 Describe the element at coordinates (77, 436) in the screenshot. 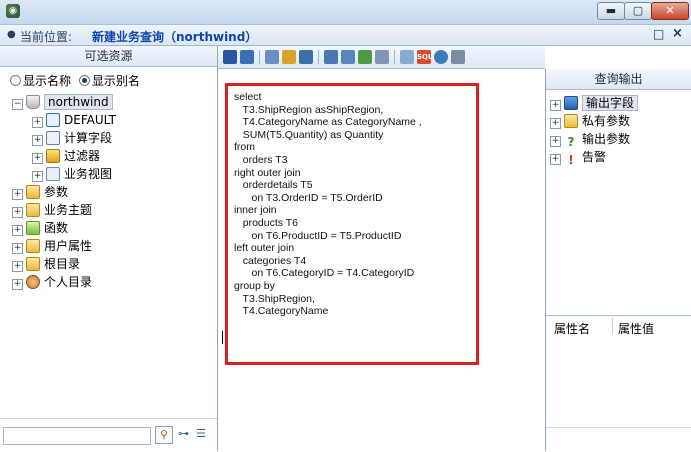

I see `resource-search-input` at that location.